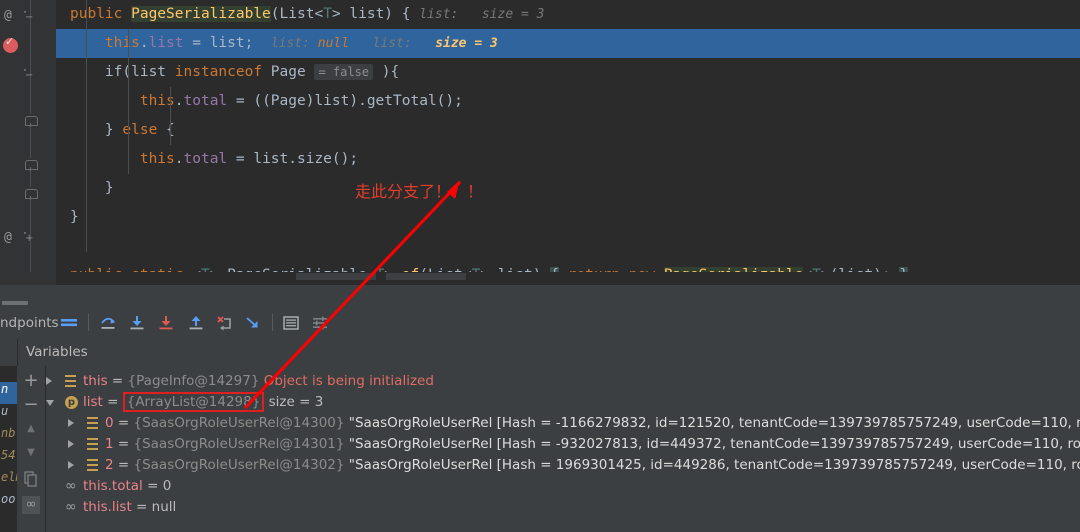  I want to click on breakpoint-icon, so click(10, 44).